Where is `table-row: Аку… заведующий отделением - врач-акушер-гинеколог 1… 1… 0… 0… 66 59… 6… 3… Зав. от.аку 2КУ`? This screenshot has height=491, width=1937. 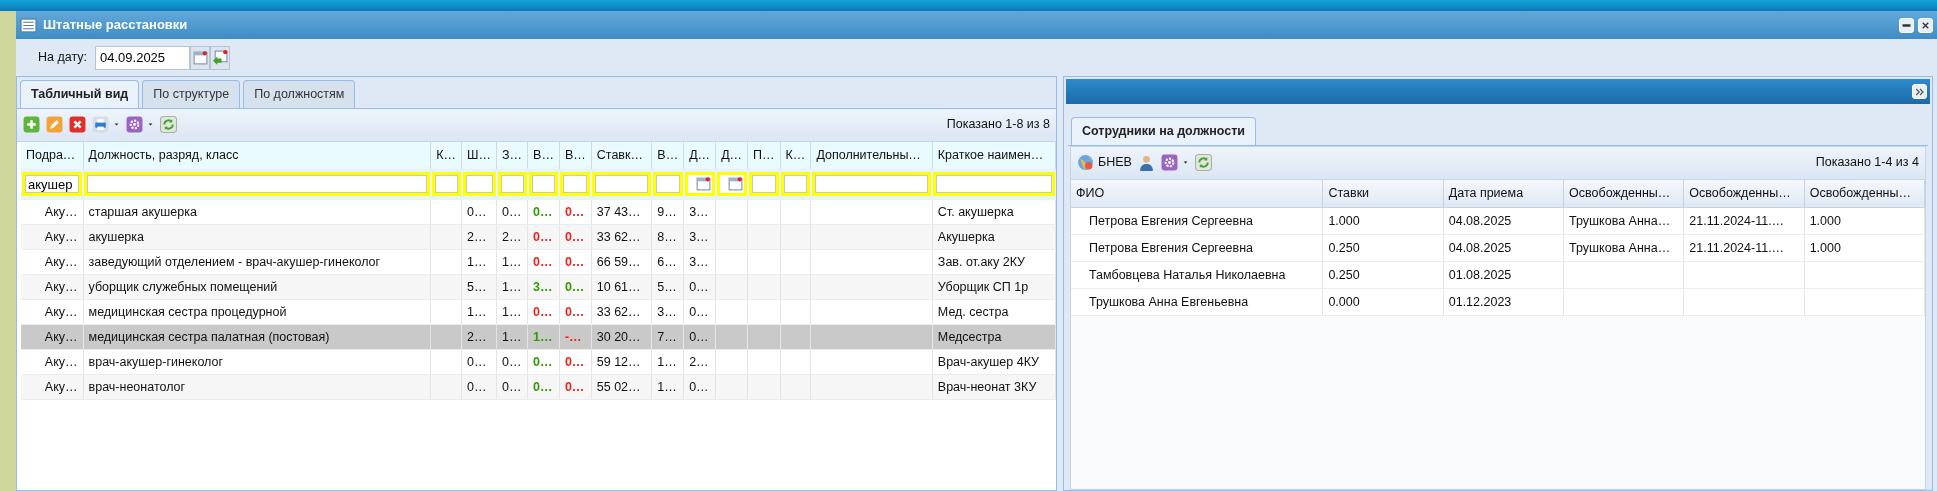
table-row: Аку… заведующий отделением - врач-акушер-гинеколог 1… 1… 0… 0… 66 59… 6… 3… Зав. от.аку 2КУ is located at coordinates (538, 262).